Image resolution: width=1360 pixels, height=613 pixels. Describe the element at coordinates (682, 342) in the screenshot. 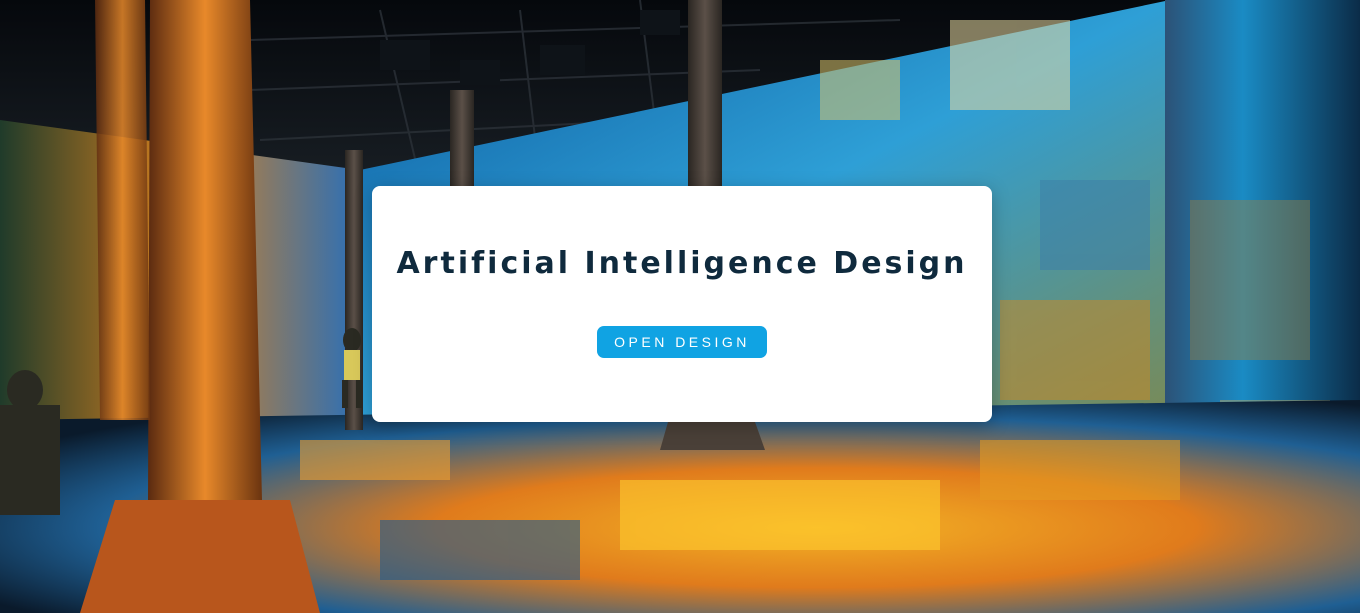

I see `open-design-button: OPEN DESIGN` at that location.